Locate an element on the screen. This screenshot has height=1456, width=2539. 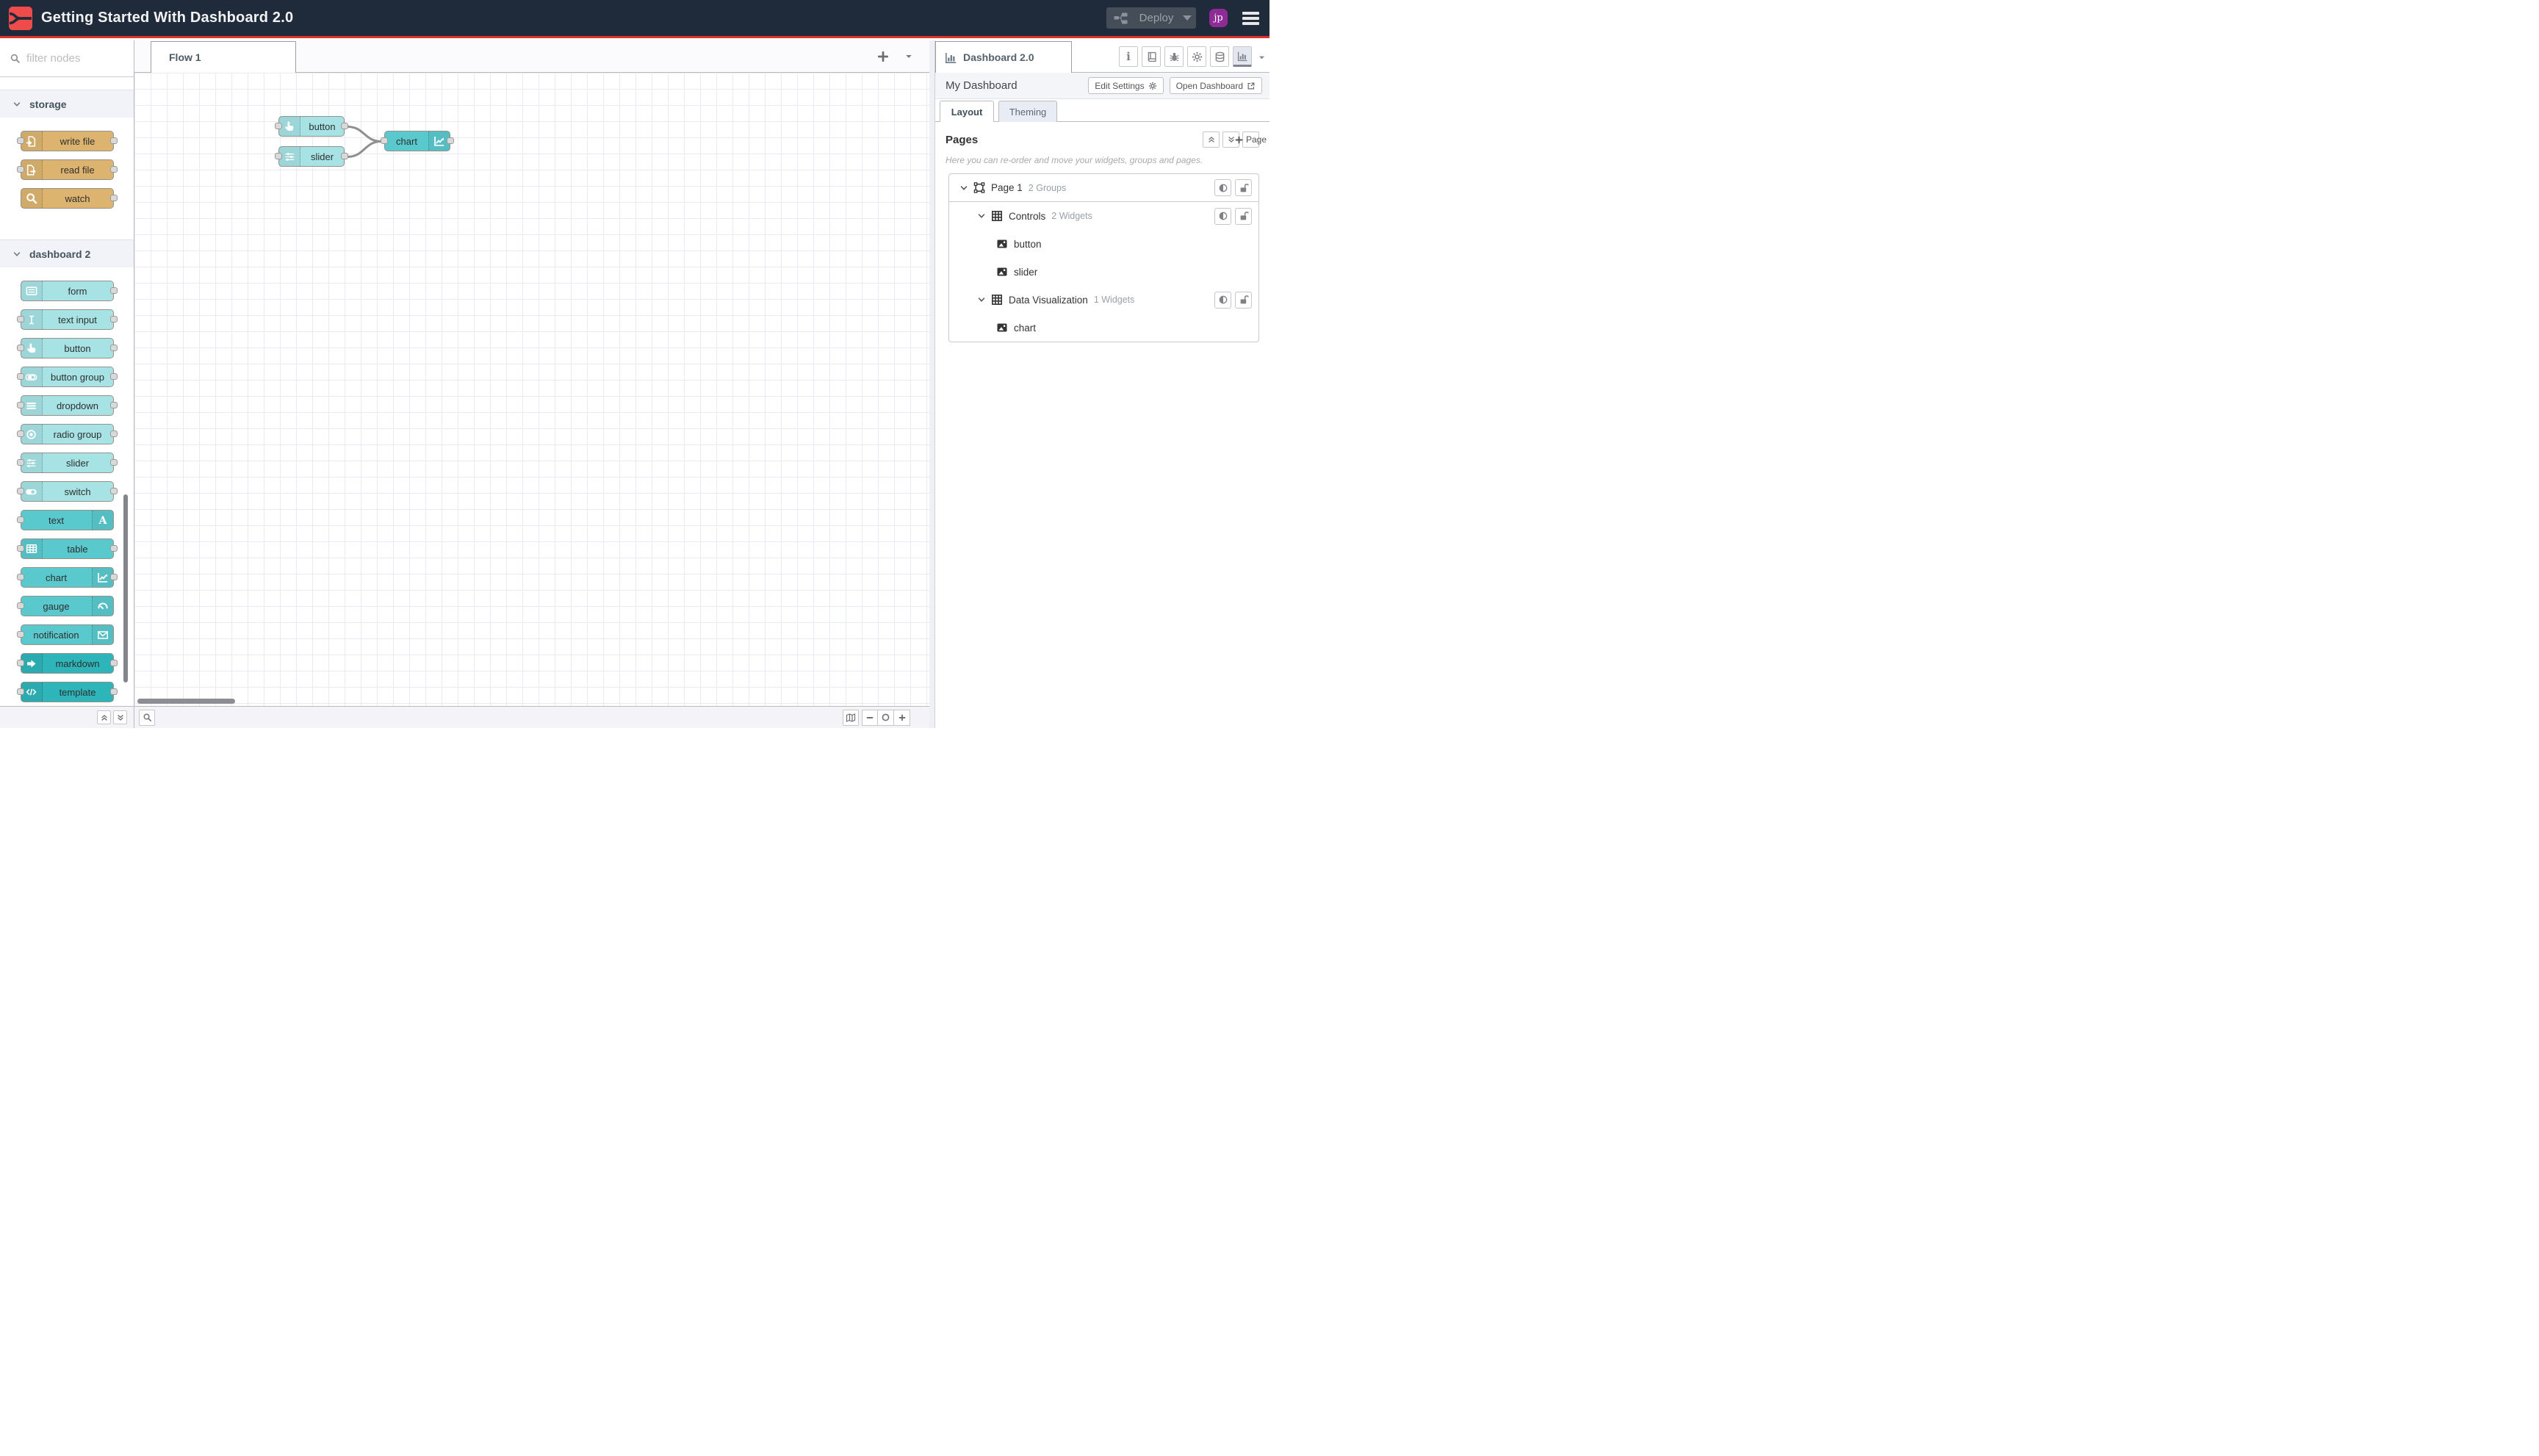
deploy-options-caret-icon is located at coordinates (1187, 18).